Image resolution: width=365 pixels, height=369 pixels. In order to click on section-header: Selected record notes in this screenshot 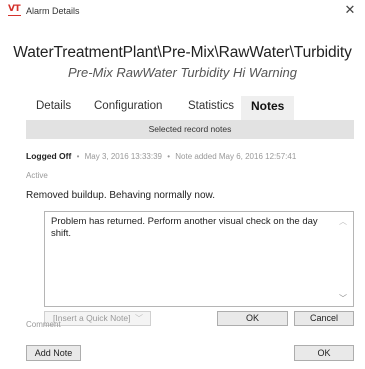, I will do `click(190, 129)`.